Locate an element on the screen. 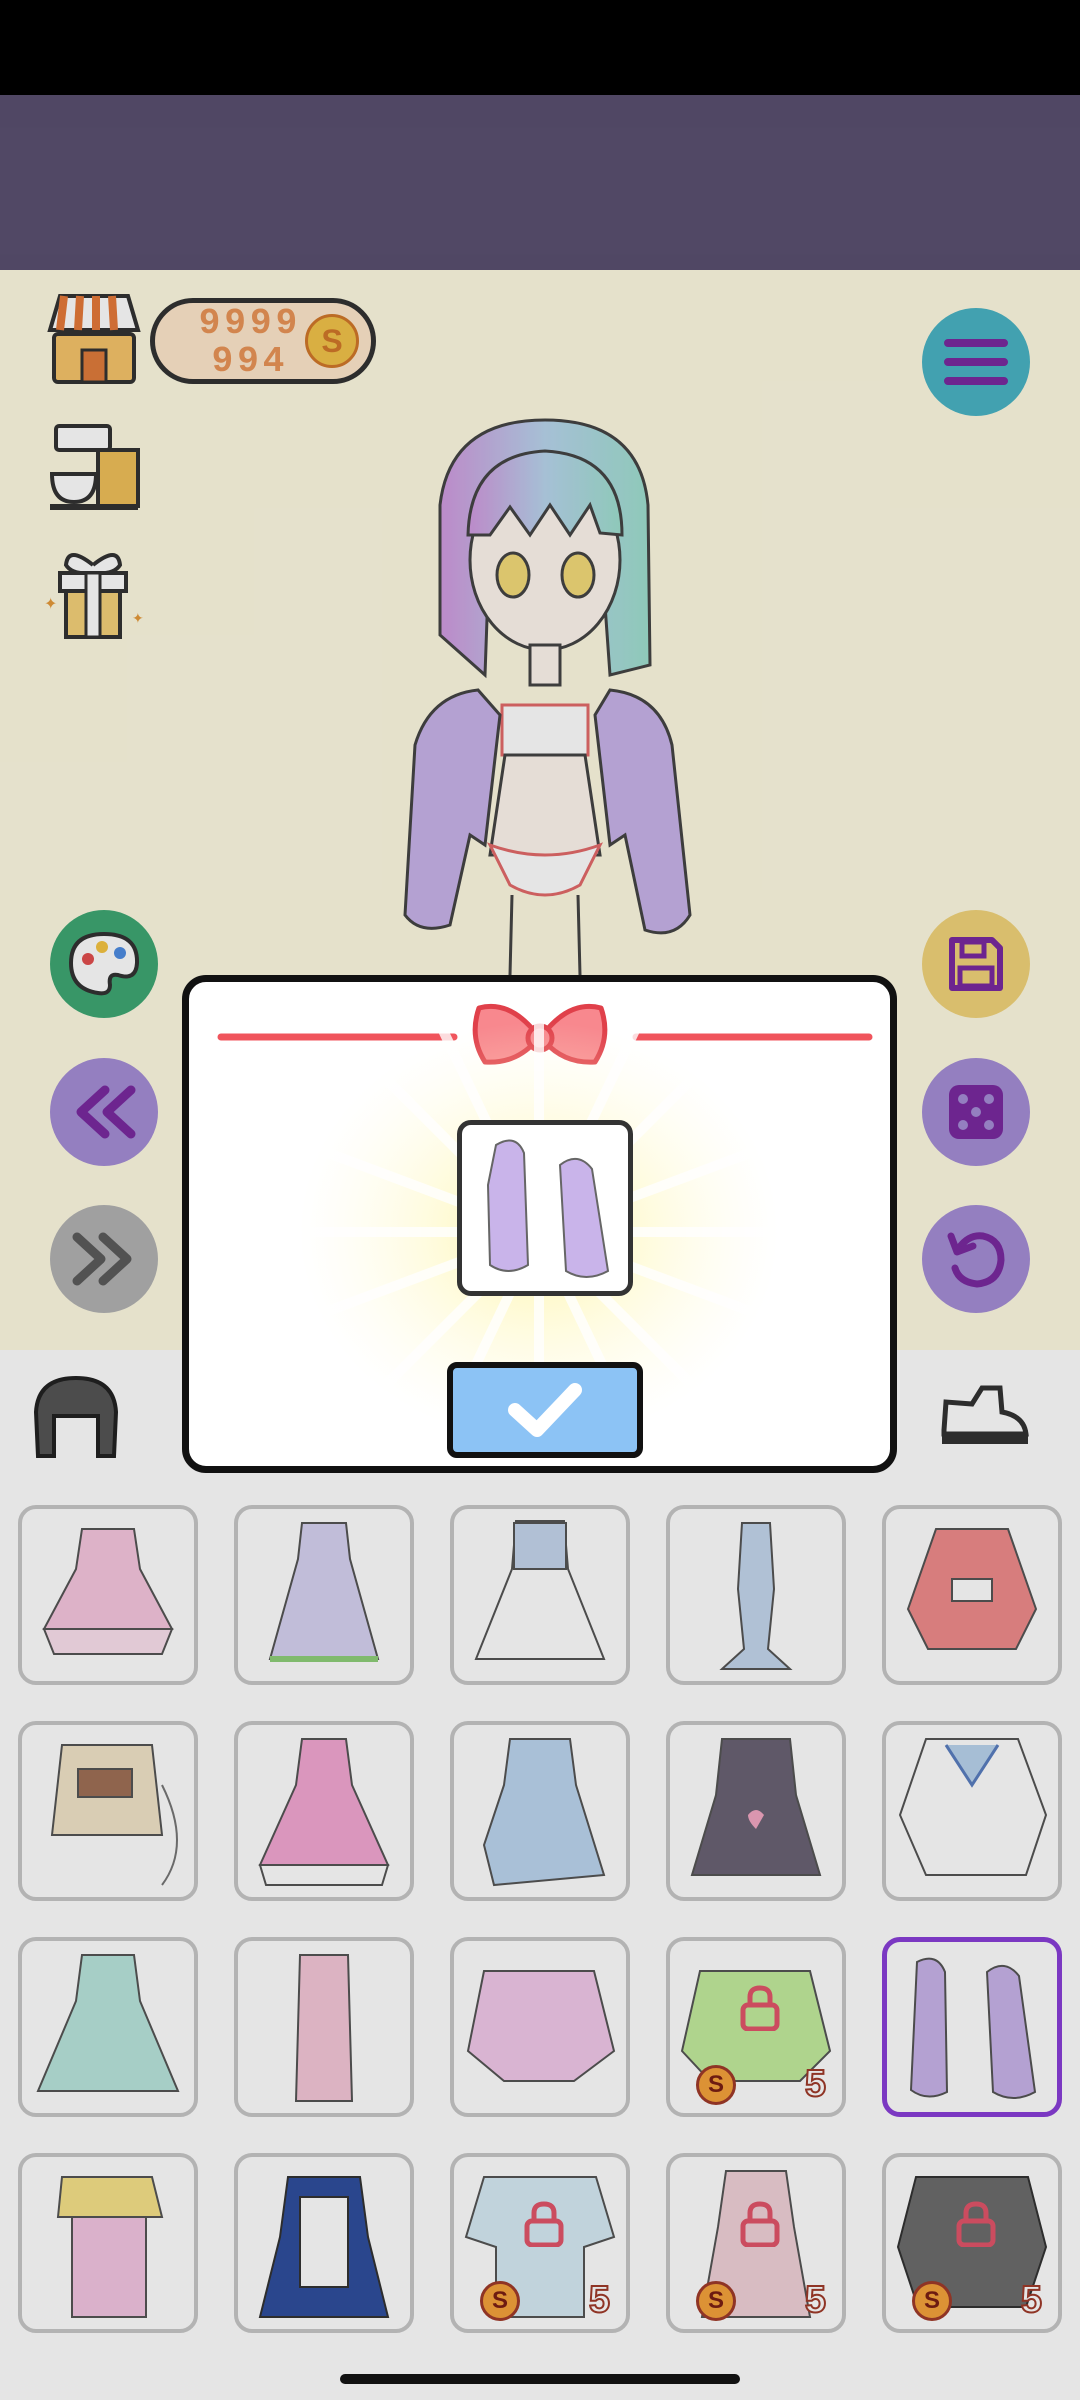 The image size is (1080, 2400). confirm-button is located at coordinates (545, 1410).